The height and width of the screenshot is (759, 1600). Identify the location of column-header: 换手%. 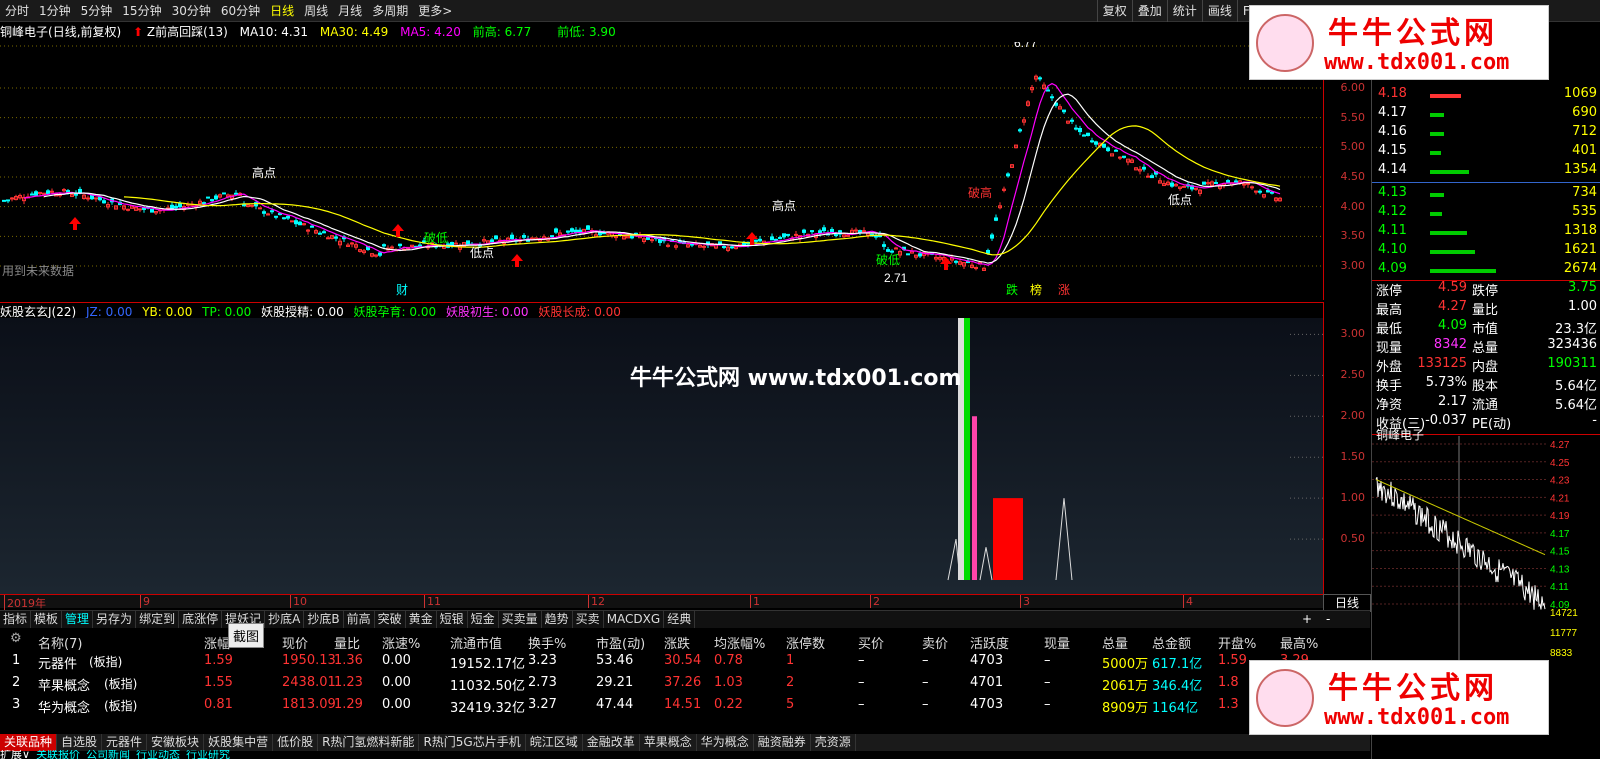
(547, 642).